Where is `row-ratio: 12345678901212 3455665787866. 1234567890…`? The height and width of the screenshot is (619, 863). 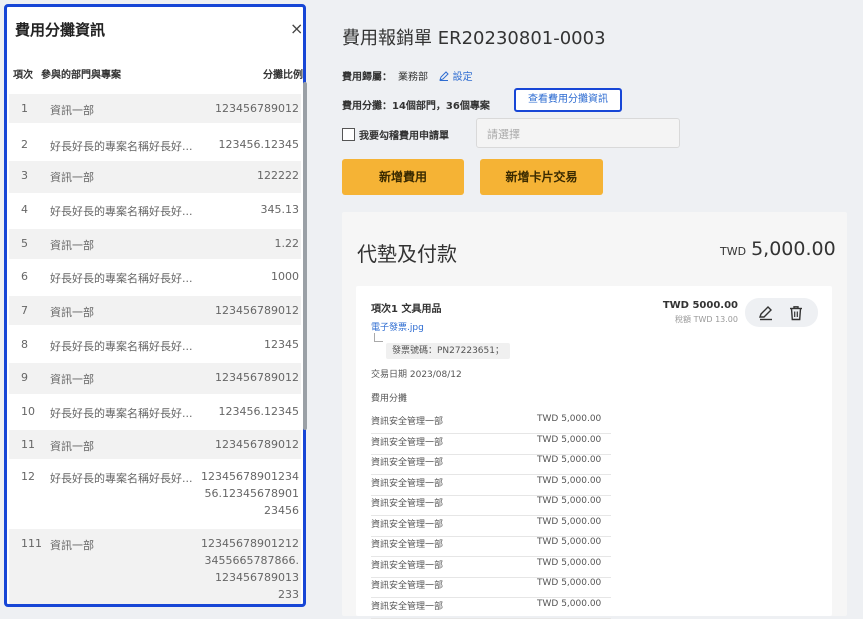
row-ratio: 12345678901212 3455665787866. 1234567890… is located at coordinates (250, 569).